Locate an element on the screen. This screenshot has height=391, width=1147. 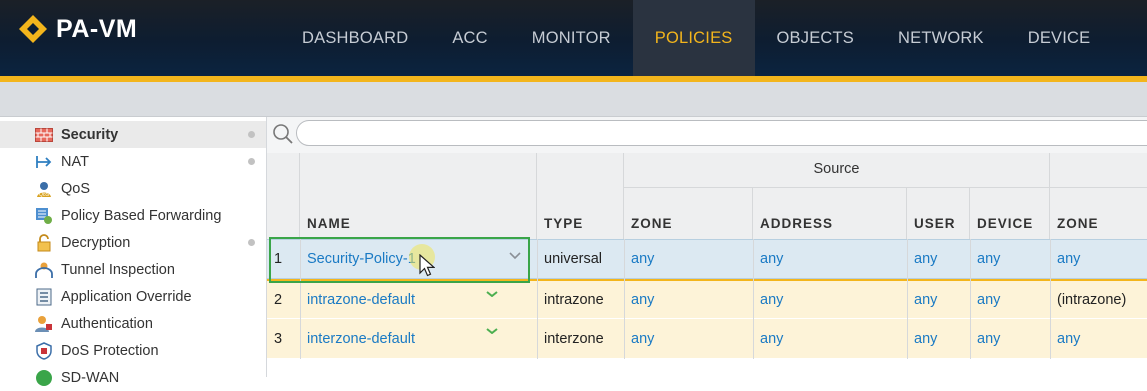
tab-device: DEVICE is located at coordinates (1059, 38).